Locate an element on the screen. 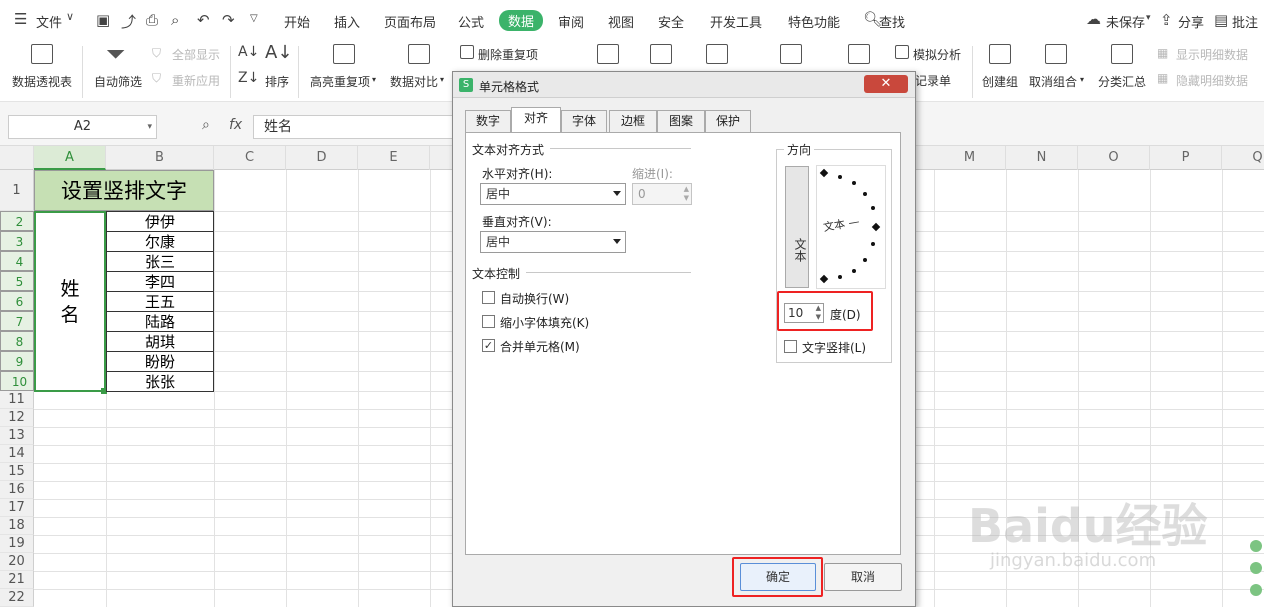 This screenshot has width=1264, height=607. name-cell: 胡琪 is located at coordinates (160, 341).